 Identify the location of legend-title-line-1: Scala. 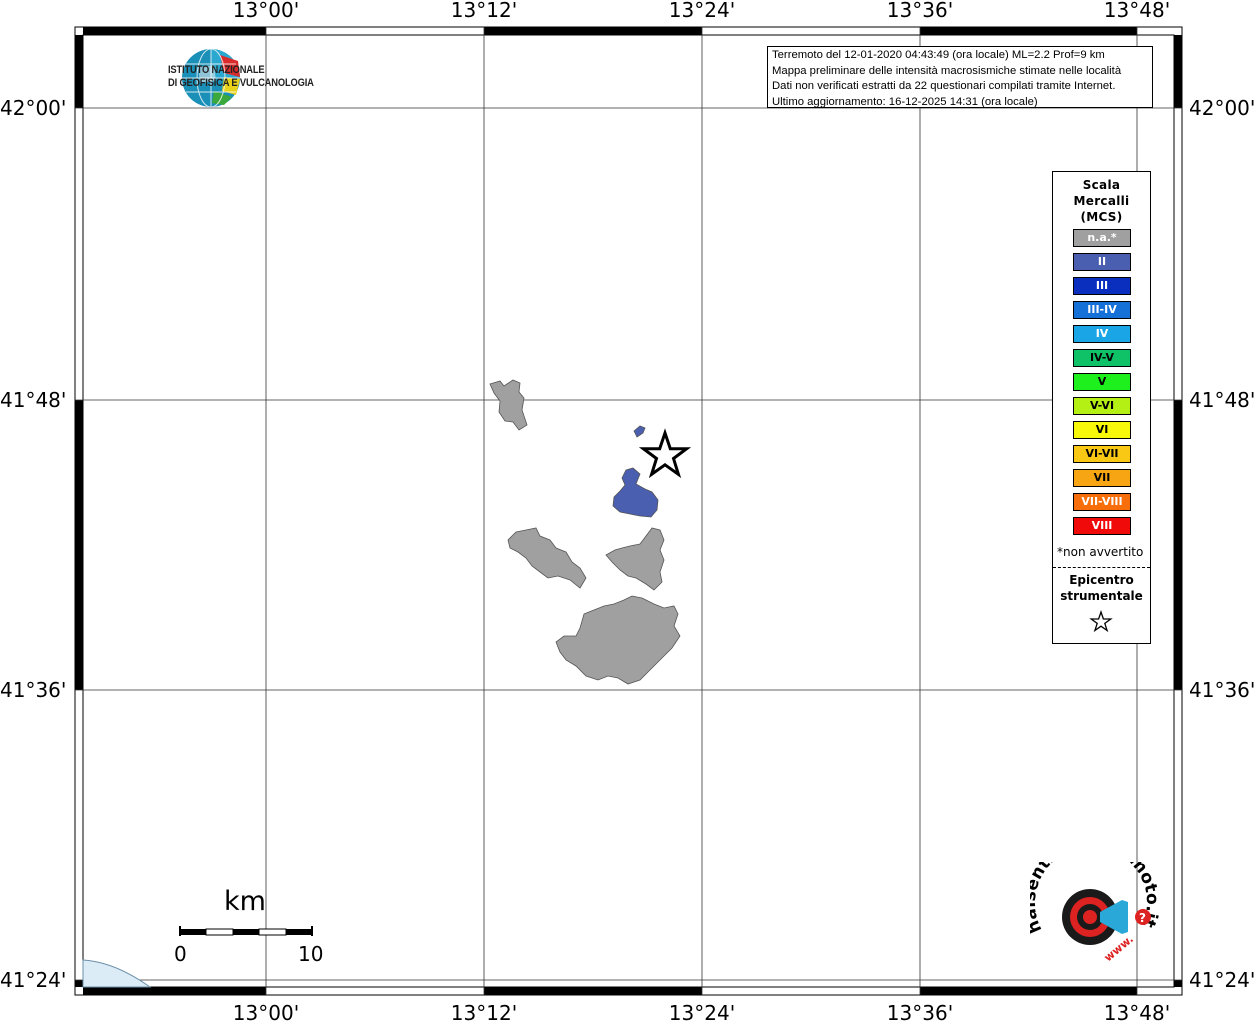
(1101, 185).